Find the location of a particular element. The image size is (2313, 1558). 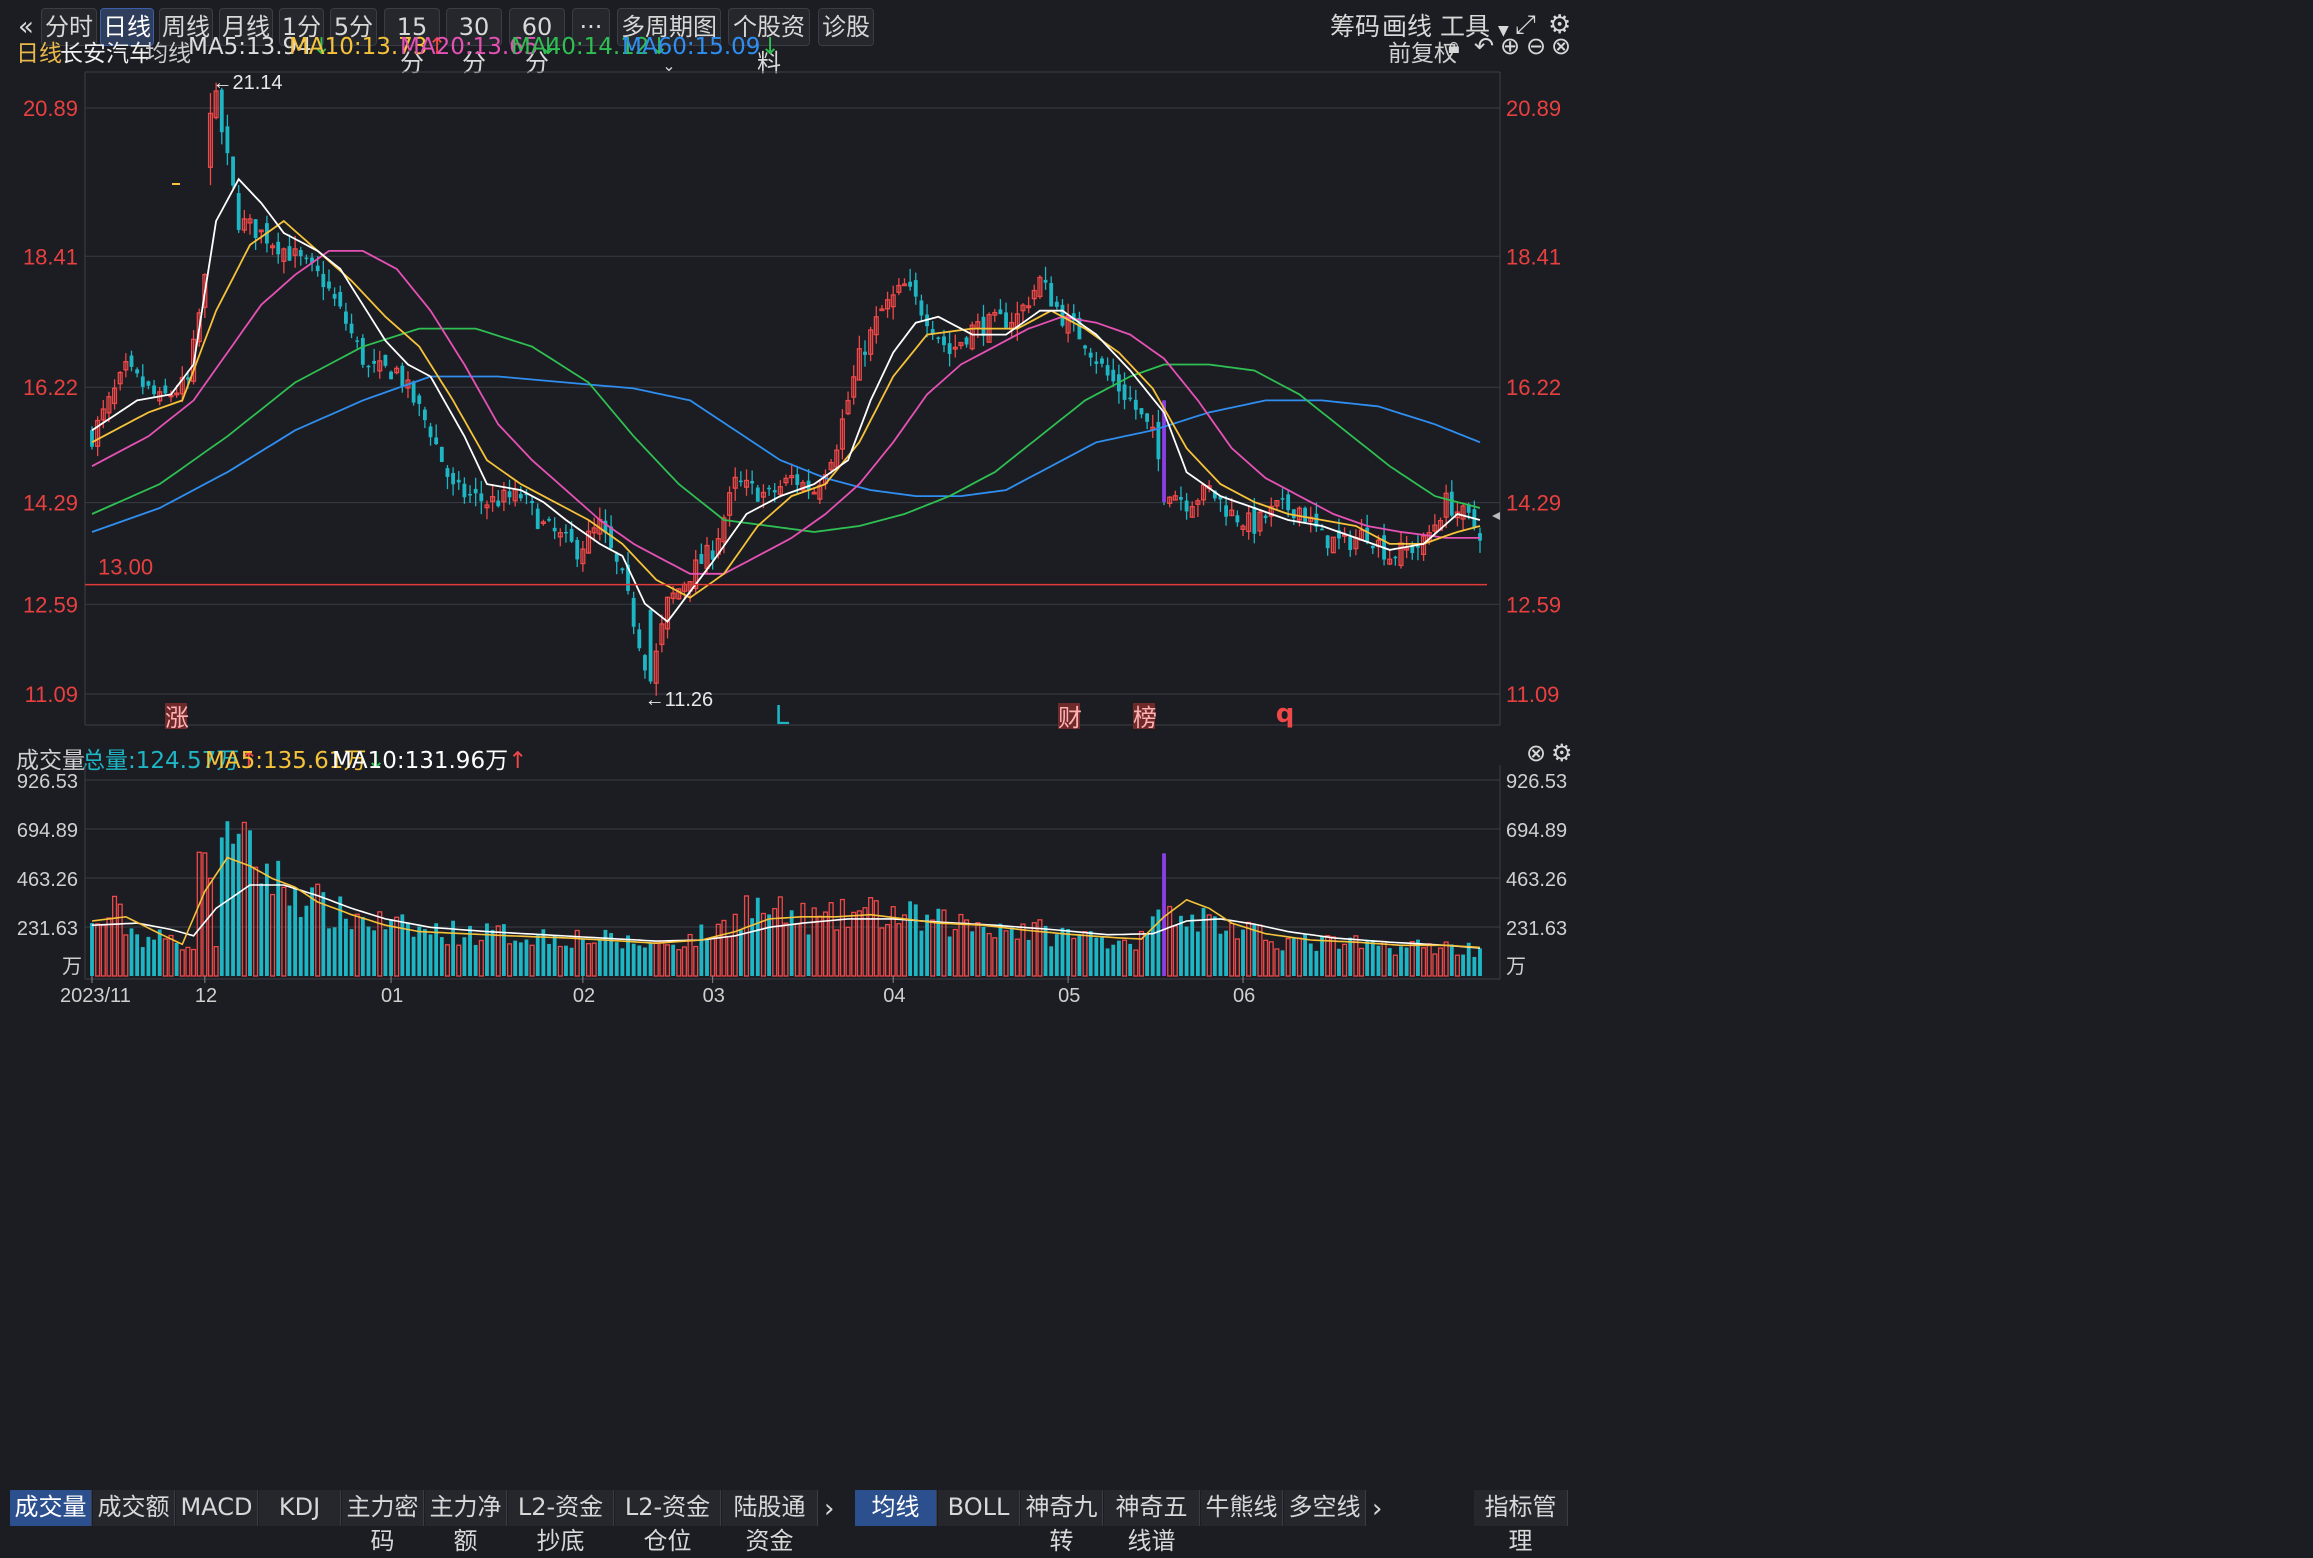

price-tick-label: 18.41 is located at coordinates (1533, 256).